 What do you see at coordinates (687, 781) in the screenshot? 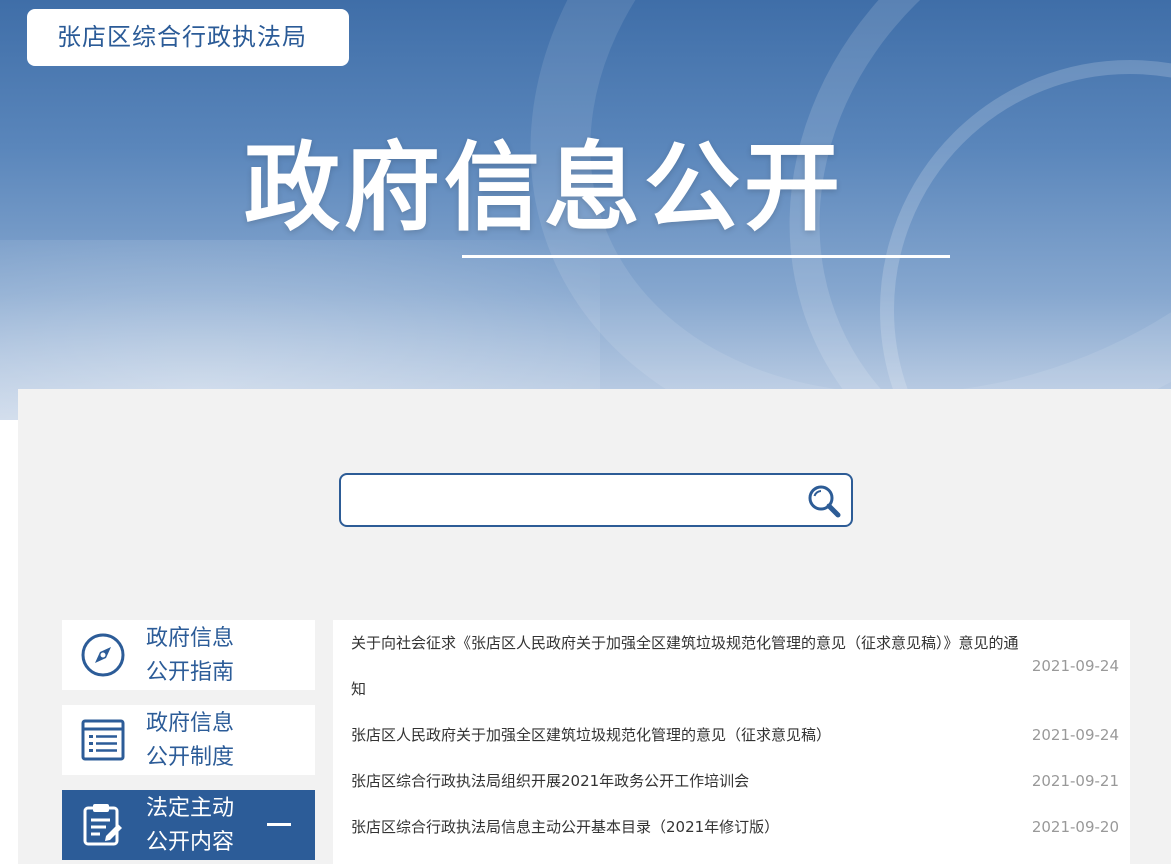
I see `news-title: 张店区综合行政执法局组织开展2021年政务公开工作培训会` at bounding box center [687, 781].